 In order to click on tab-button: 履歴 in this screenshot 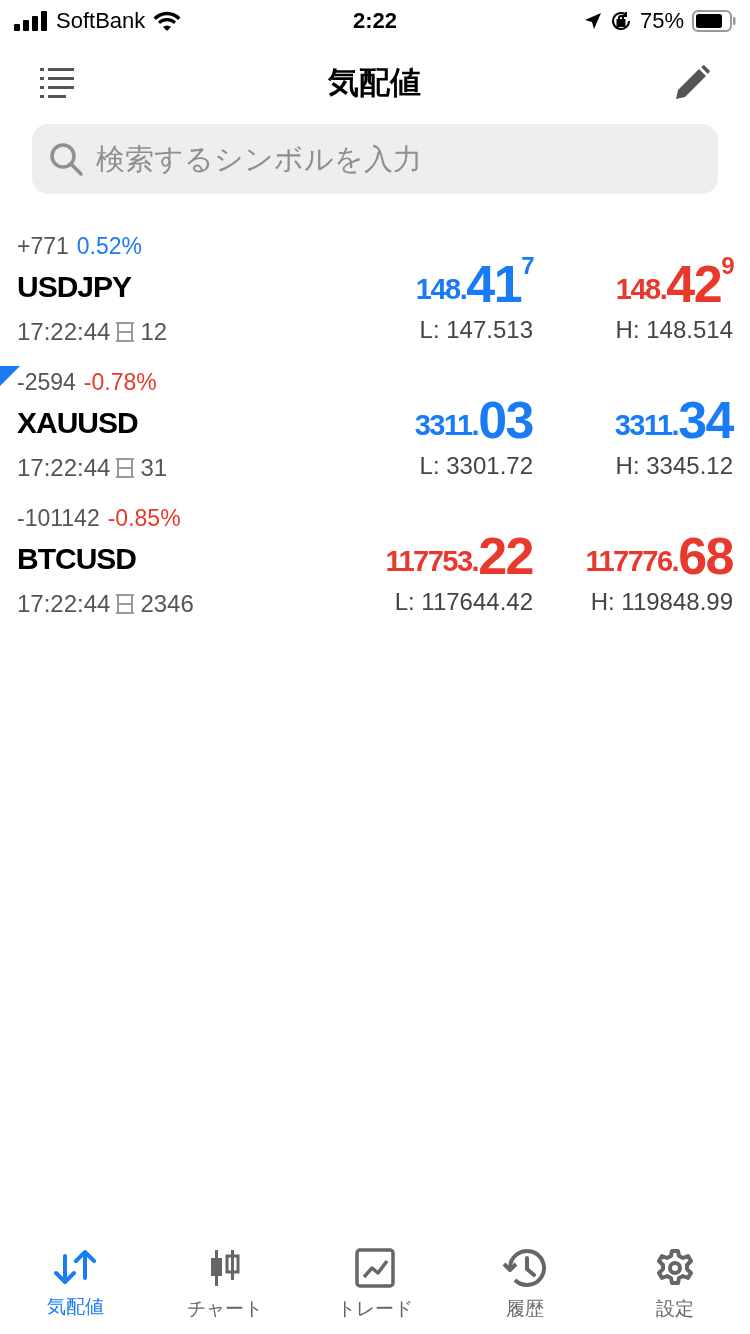, I will do `click(525, 1282)`.